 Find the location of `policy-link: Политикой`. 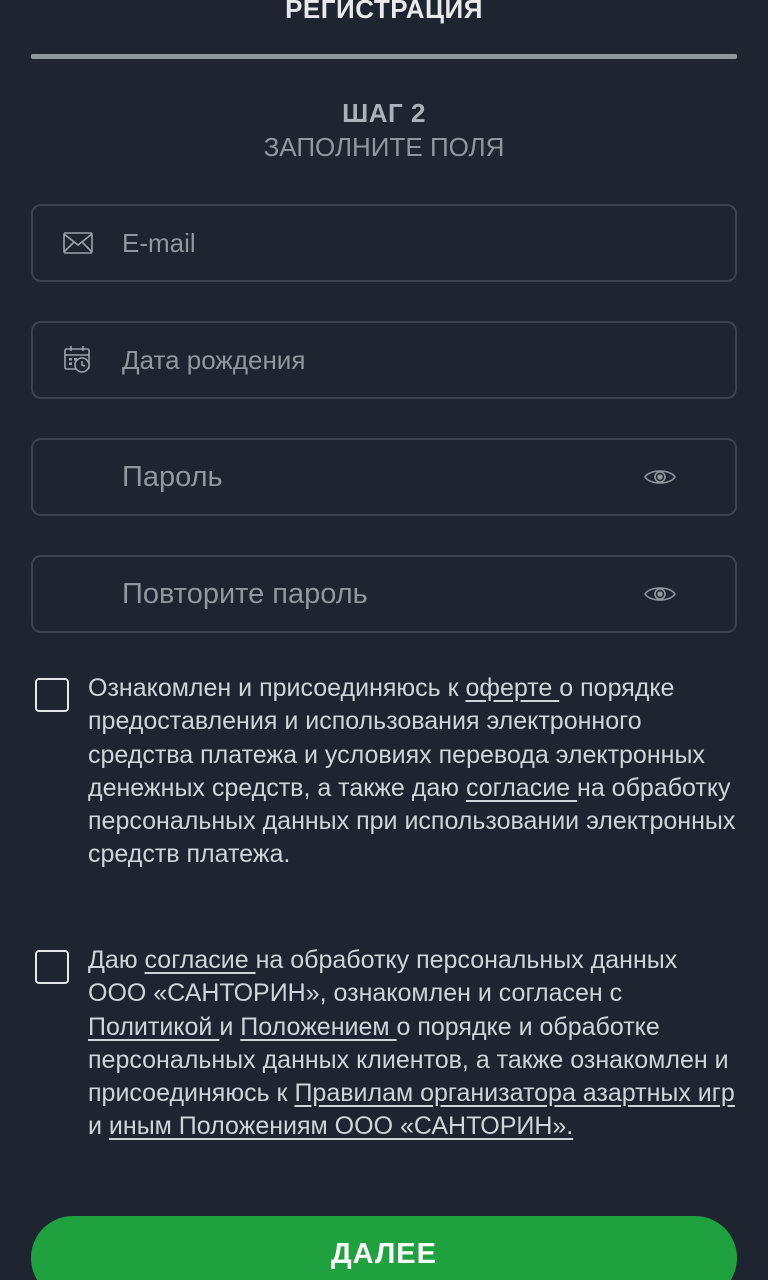

policy-link: Политикой is located at coordinates (153, 1027).